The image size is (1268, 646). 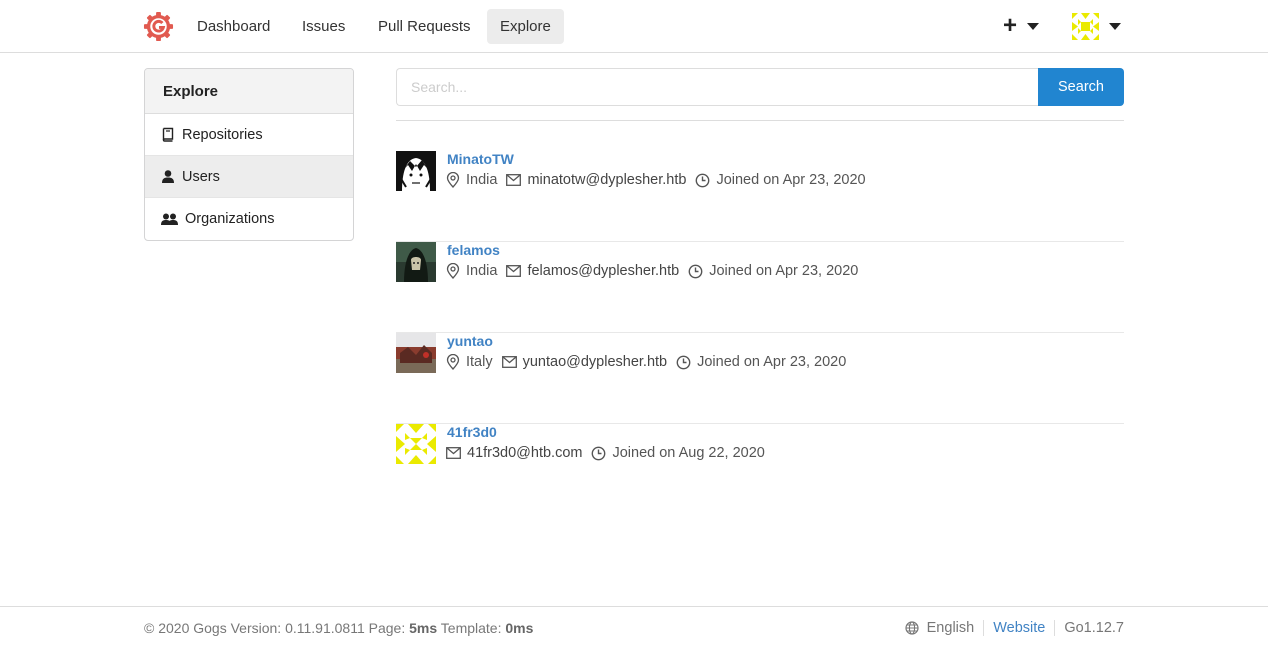 What do you see at coordinates (525, 26) in the screenshot?
I see `nav-explore: Explore` at bounding box center [525, 26].